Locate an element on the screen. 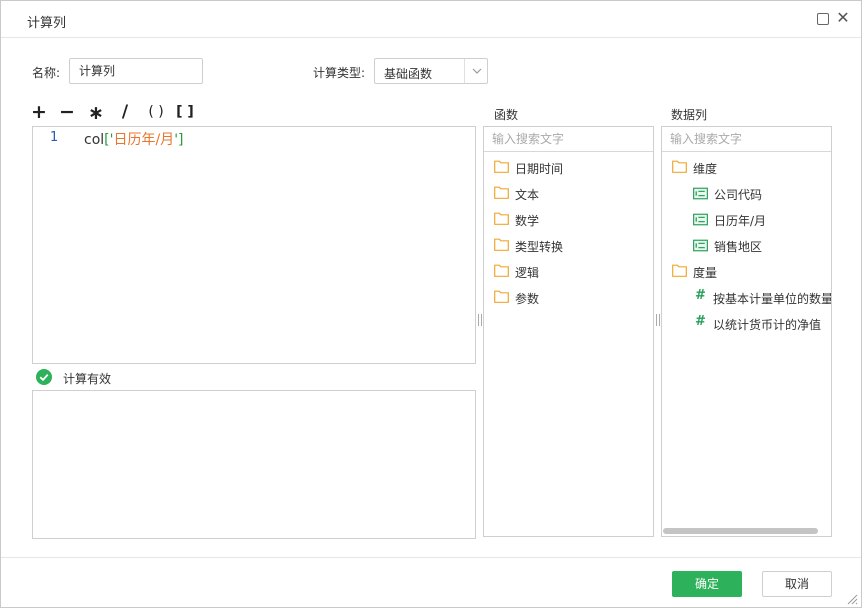  resize-grip-icon is located at coordinates (852, 599).